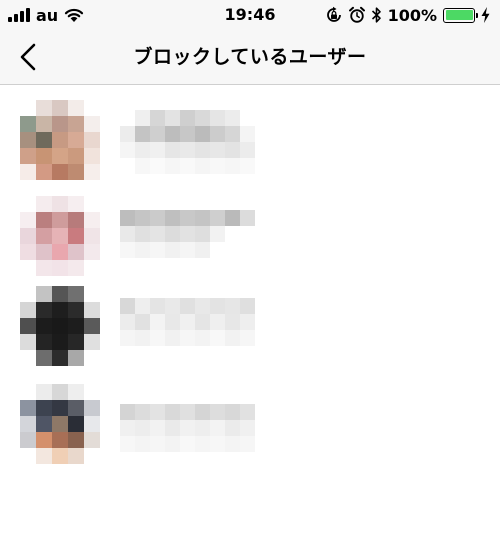 The width and height of the screenshot is (500, 536). I want to click on rotation-lock-icon, so click(333, 14).